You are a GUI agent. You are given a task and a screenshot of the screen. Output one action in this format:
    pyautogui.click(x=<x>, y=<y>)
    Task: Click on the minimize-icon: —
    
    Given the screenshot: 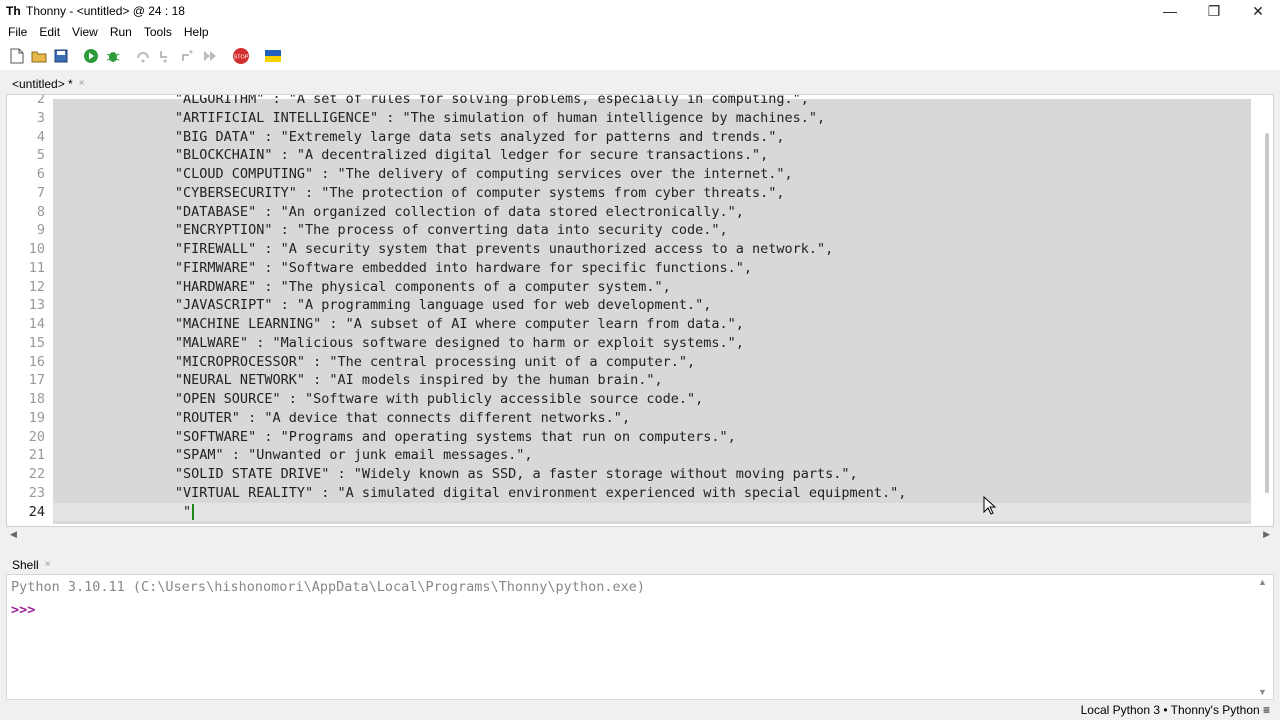 What is the action you would take?
    pyautogui.click(x=1170, y=11)
    